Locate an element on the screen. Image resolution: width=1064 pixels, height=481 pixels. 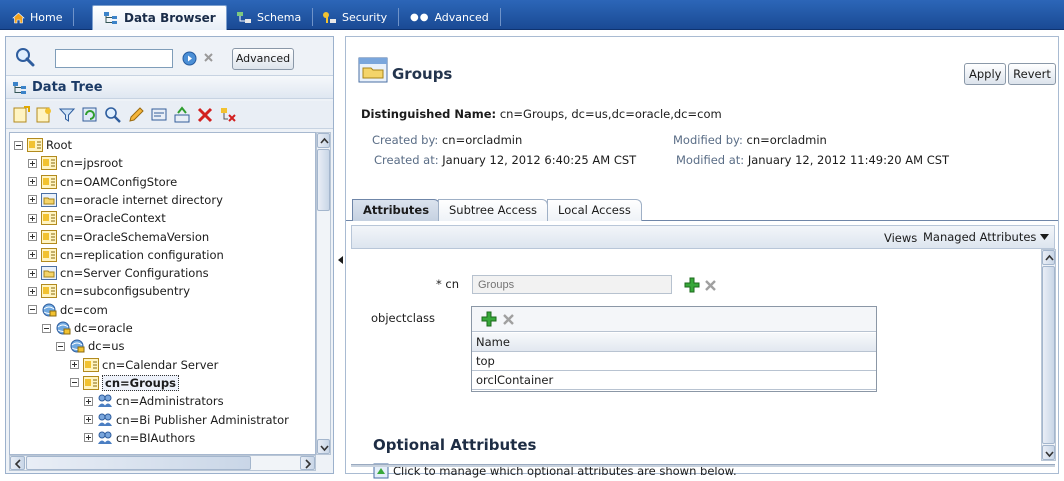
objectclass-toolbar is located at coordinates (674, 319).